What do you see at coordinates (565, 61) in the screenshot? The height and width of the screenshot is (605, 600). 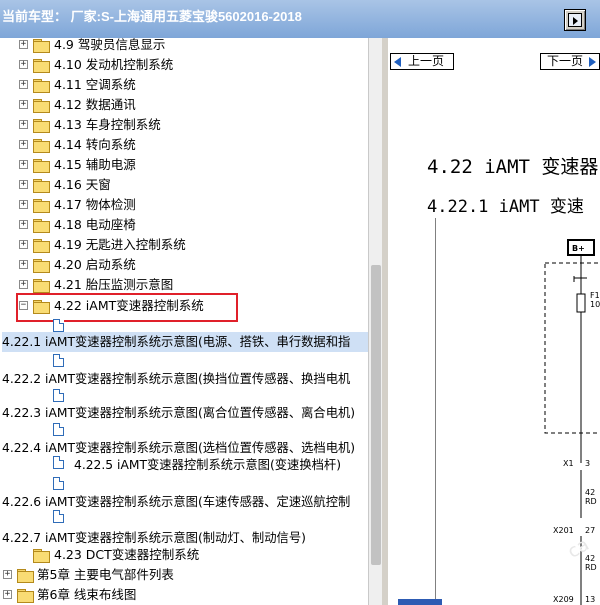 I see `next-page-label: 下一页` at bounding box center [565, 61].